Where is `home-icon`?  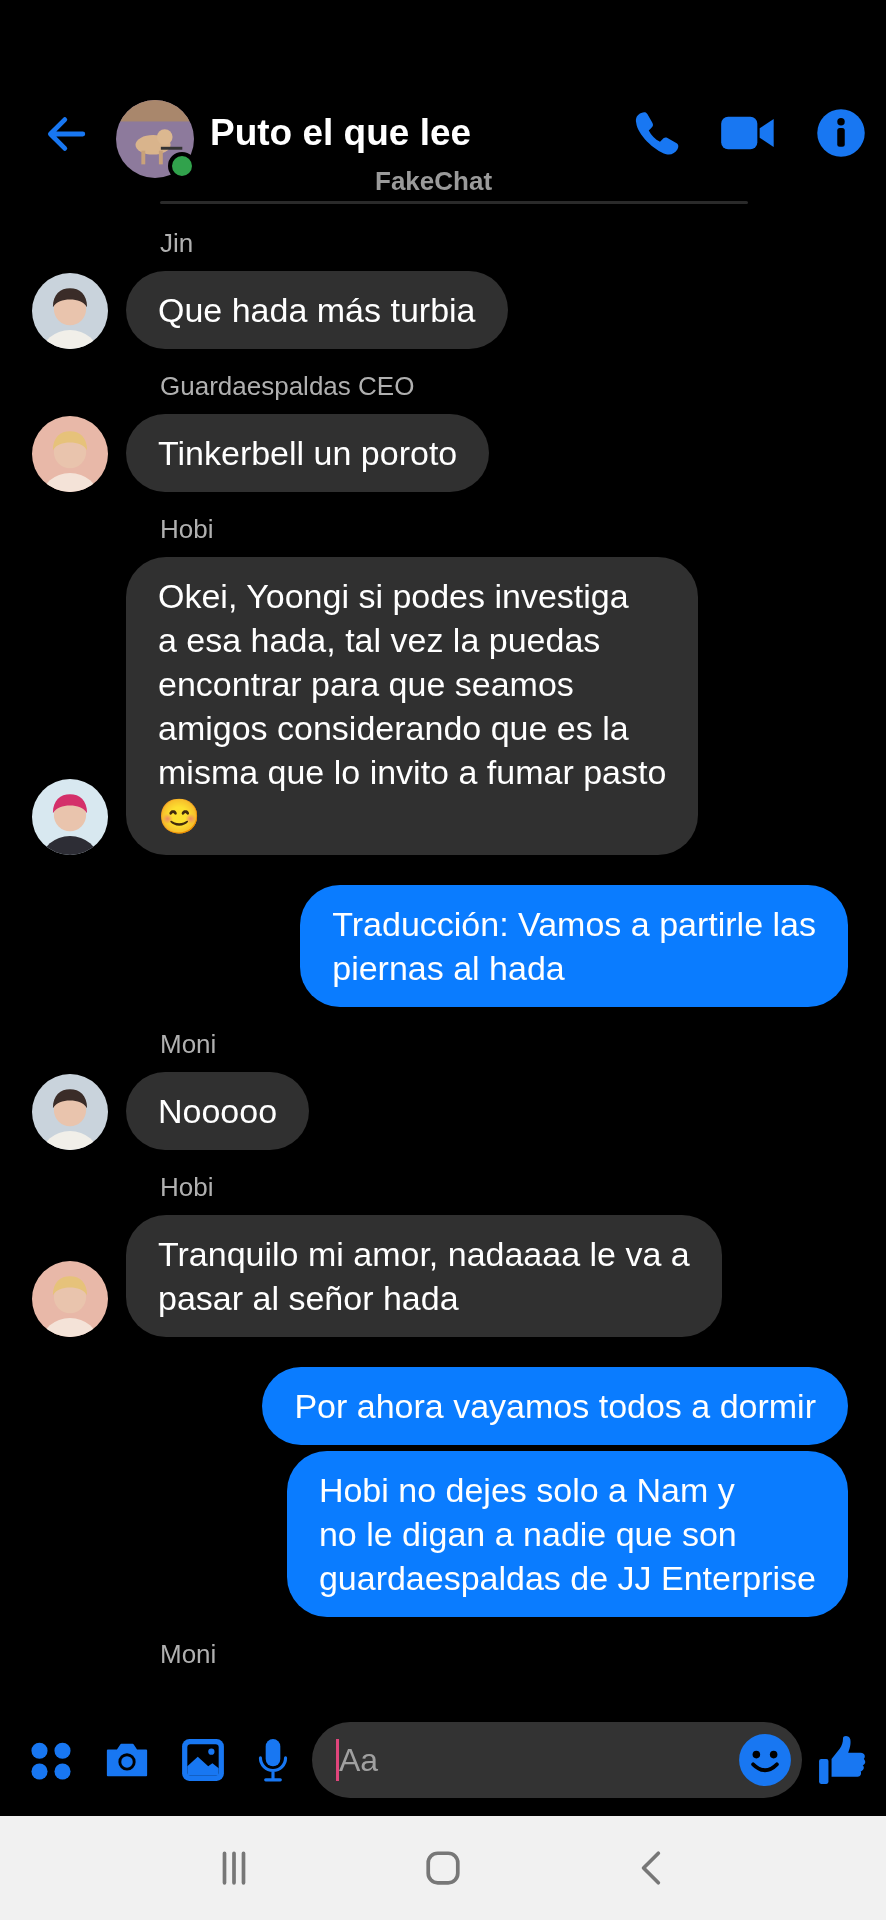 home-icon is located at coordinates (443, 1868).